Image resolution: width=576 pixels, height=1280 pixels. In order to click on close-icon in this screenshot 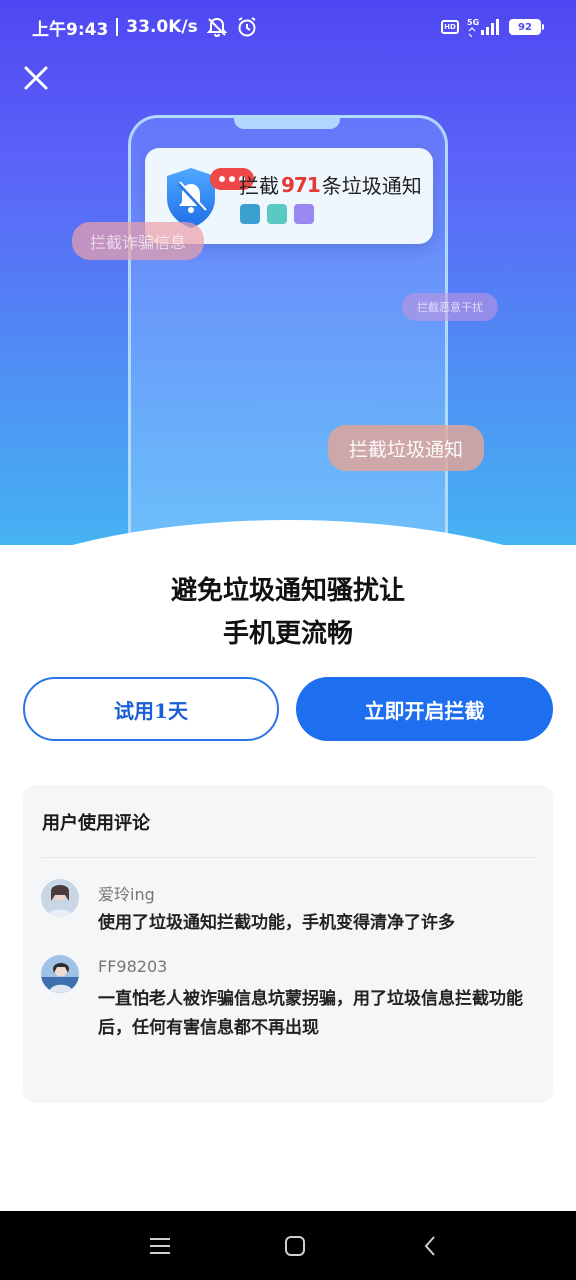, I will do `click(36, 78)`.